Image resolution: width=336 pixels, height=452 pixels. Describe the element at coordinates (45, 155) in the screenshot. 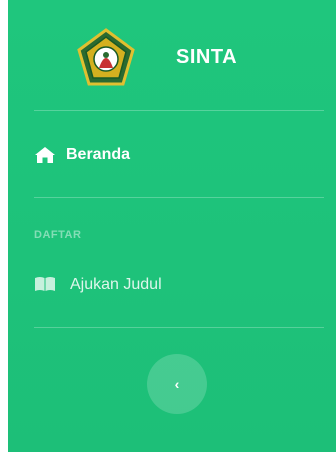

I see `home-icon` at that location.